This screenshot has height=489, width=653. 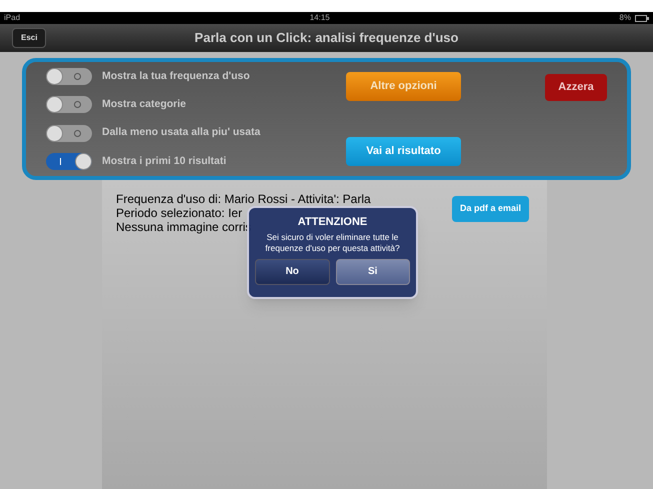 What do you see at coordinates (12, 18) in the screenshot?
I see `device-name: iPad` at bounding box center [12, 18].